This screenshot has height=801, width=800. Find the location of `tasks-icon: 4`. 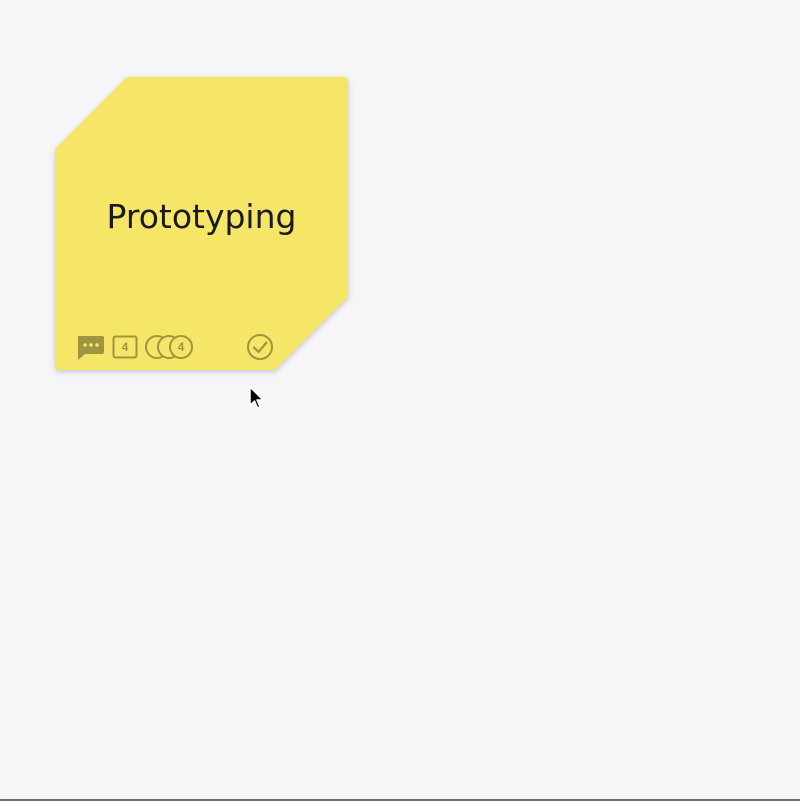

tasks-icon: 4 is located at coordinates (125, 347).